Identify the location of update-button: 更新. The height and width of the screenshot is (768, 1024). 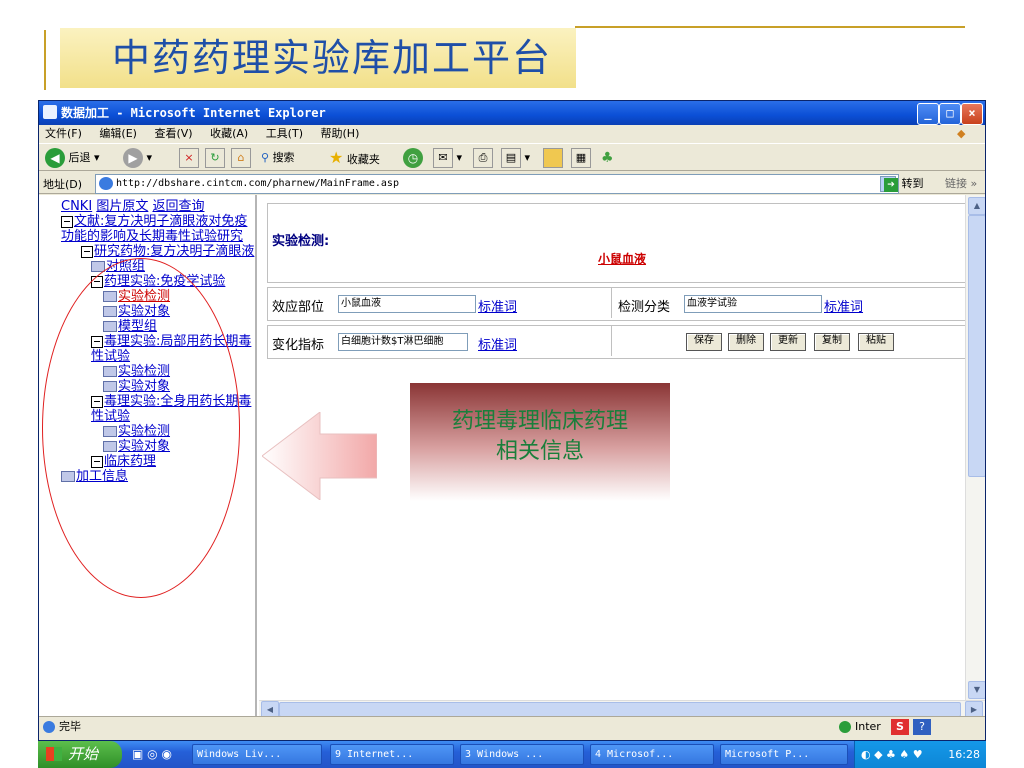
(788, 342).